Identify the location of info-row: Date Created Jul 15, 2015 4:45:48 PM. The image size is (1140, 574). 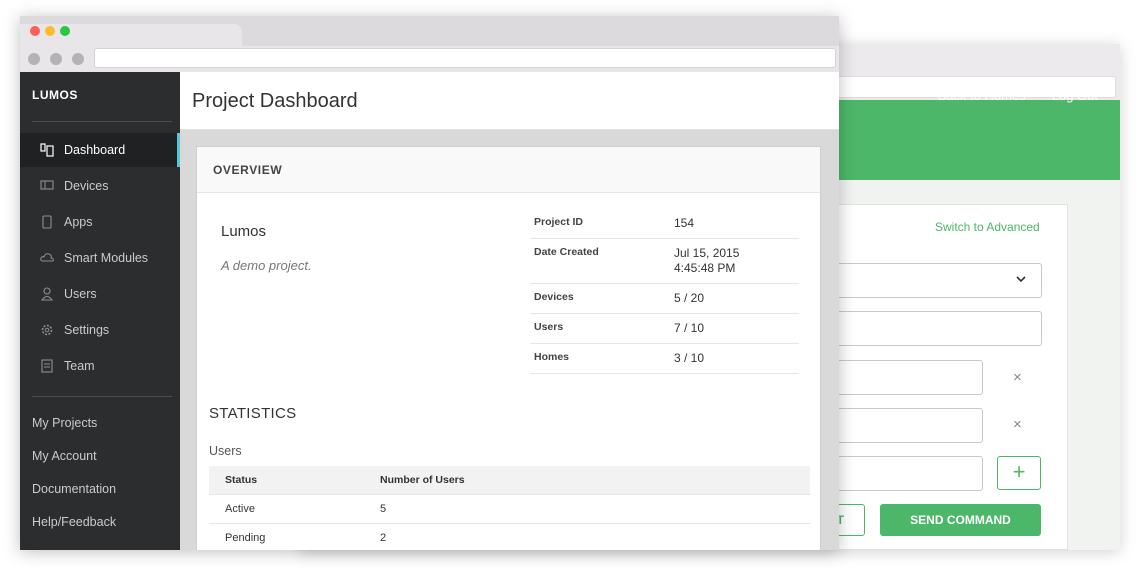
(664, 261).